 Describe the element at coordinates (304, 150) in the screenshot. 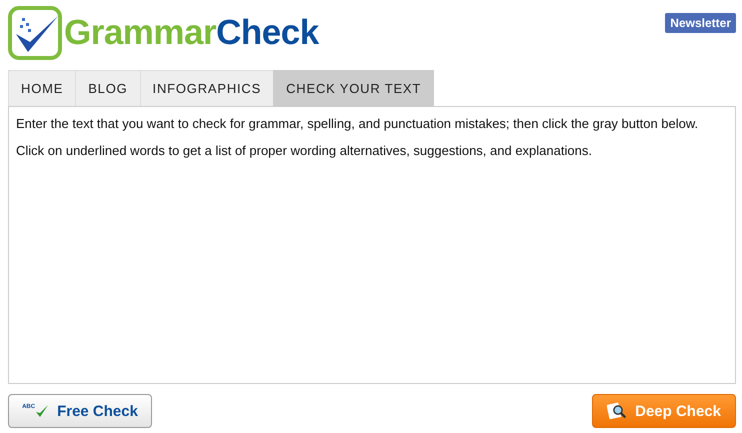

I see `instruction-text: Click on underlined words to get a list of proper wording alternatives, suggestions, and explanations.` at that location.